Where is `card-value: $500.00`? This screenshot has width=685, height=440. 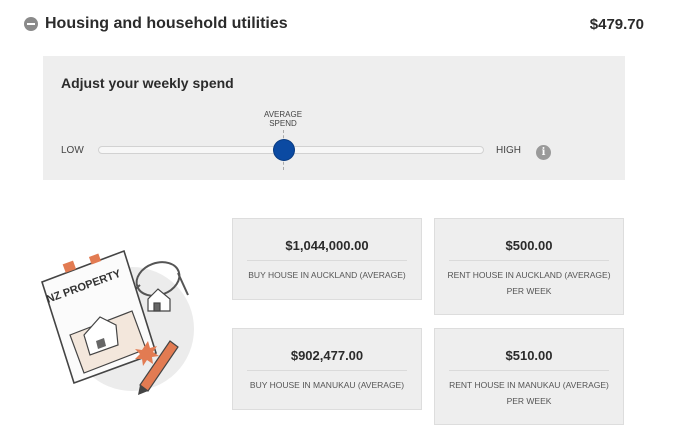
card-value: $500.00 is located at coordinates (529, 245).